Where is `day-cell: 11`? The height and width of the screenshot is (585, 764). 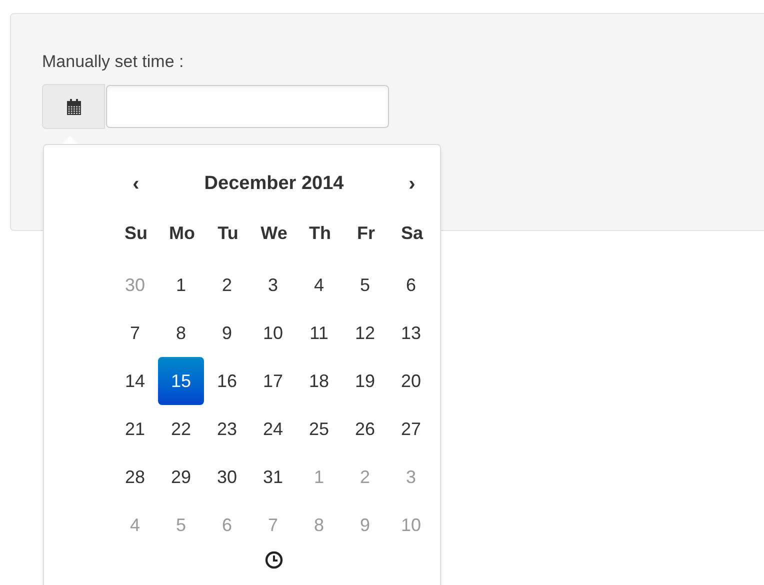 day-cell: 11 is located at coordinates (319, 333).